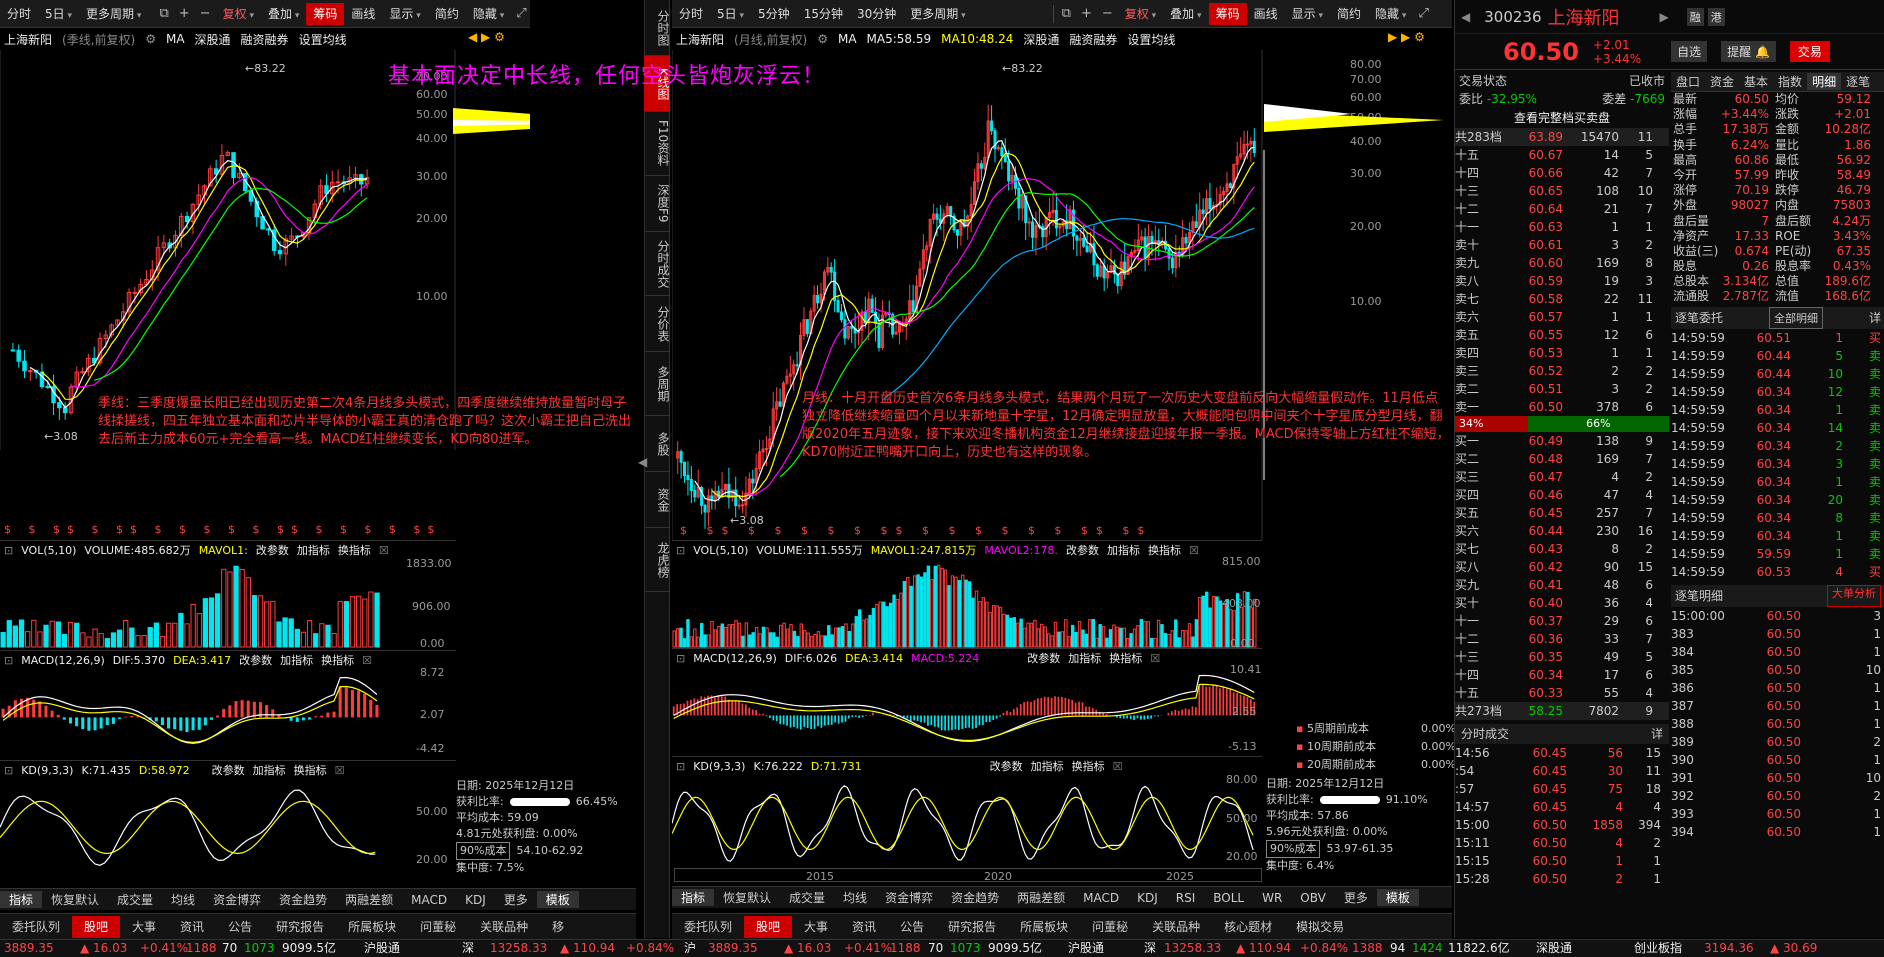  What do you see at coordinates (1307, 14) in the screenshot?
I see `right-display-button: 显示` at bounding box center [1307, 14].